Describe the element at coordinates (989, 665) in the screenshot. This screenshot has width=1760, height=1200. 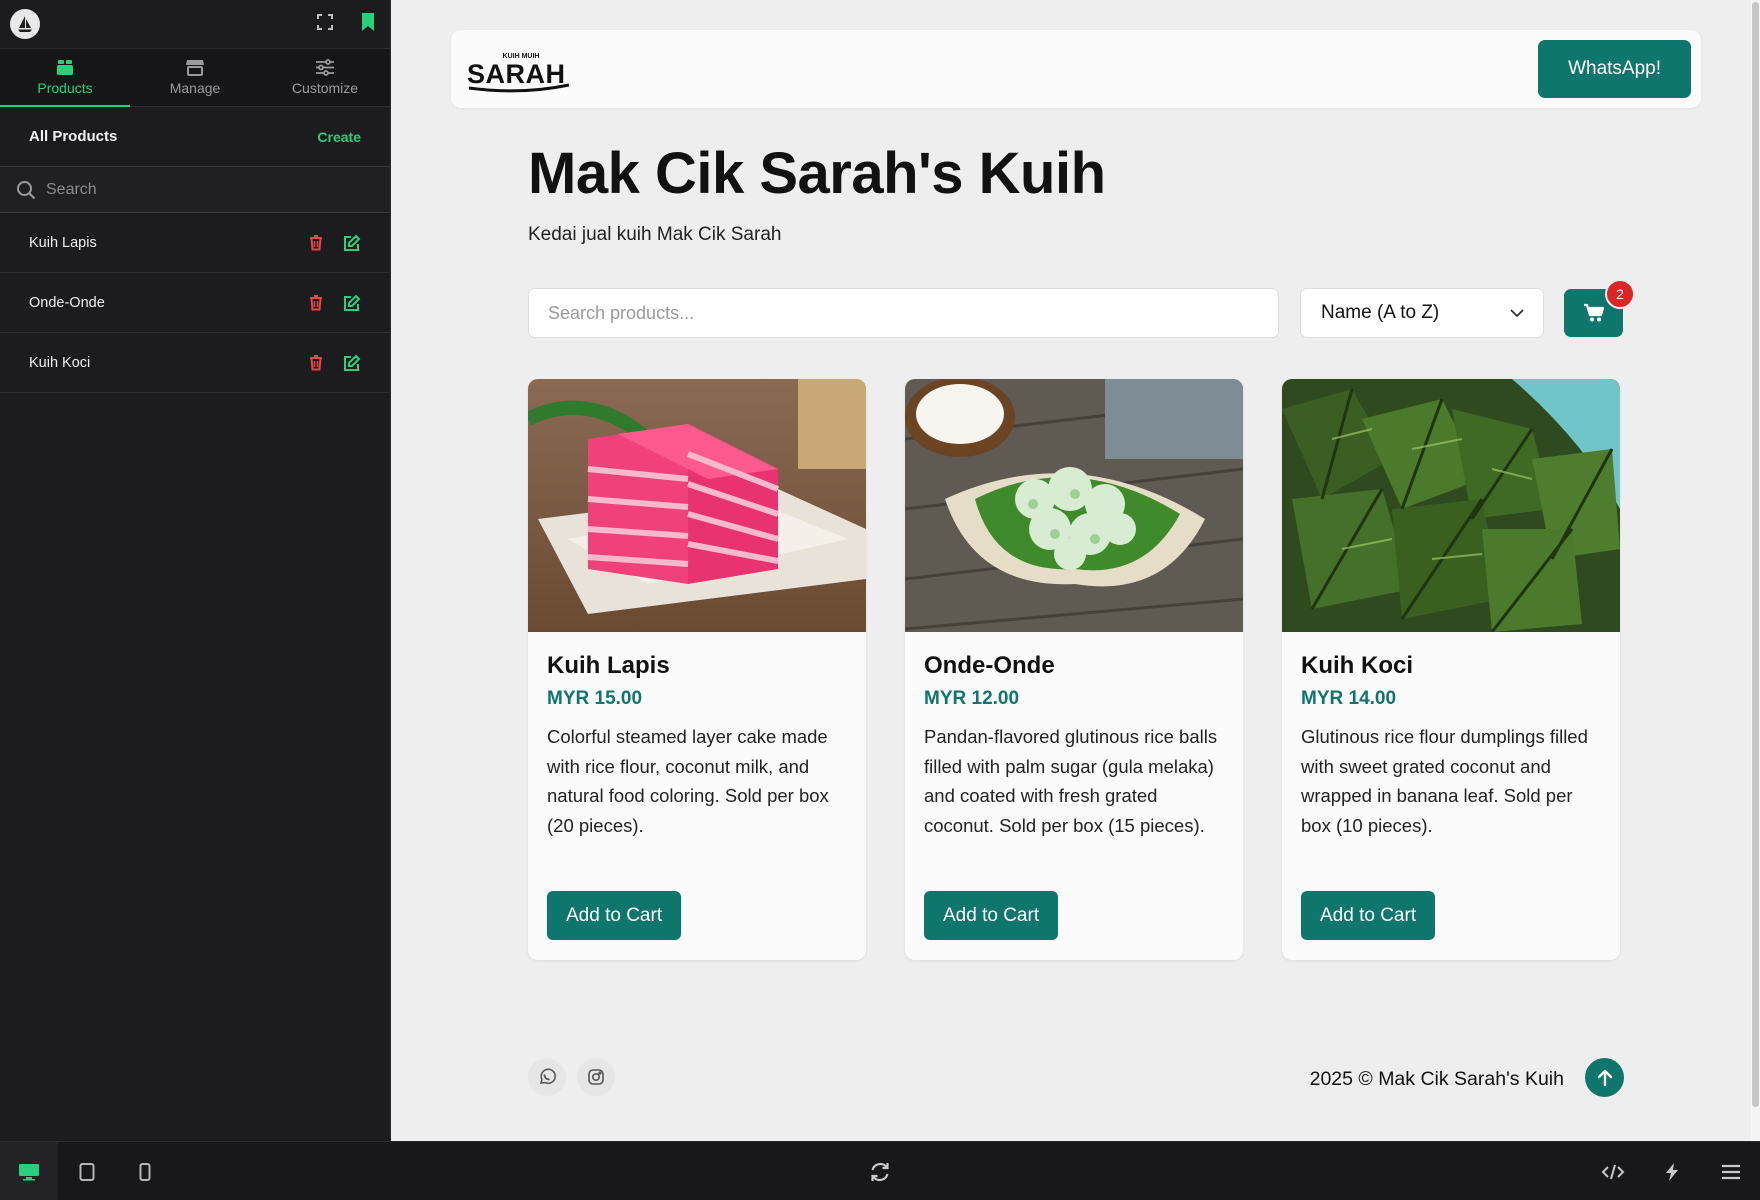
I see `product-name: Onde-Onde` at that location.